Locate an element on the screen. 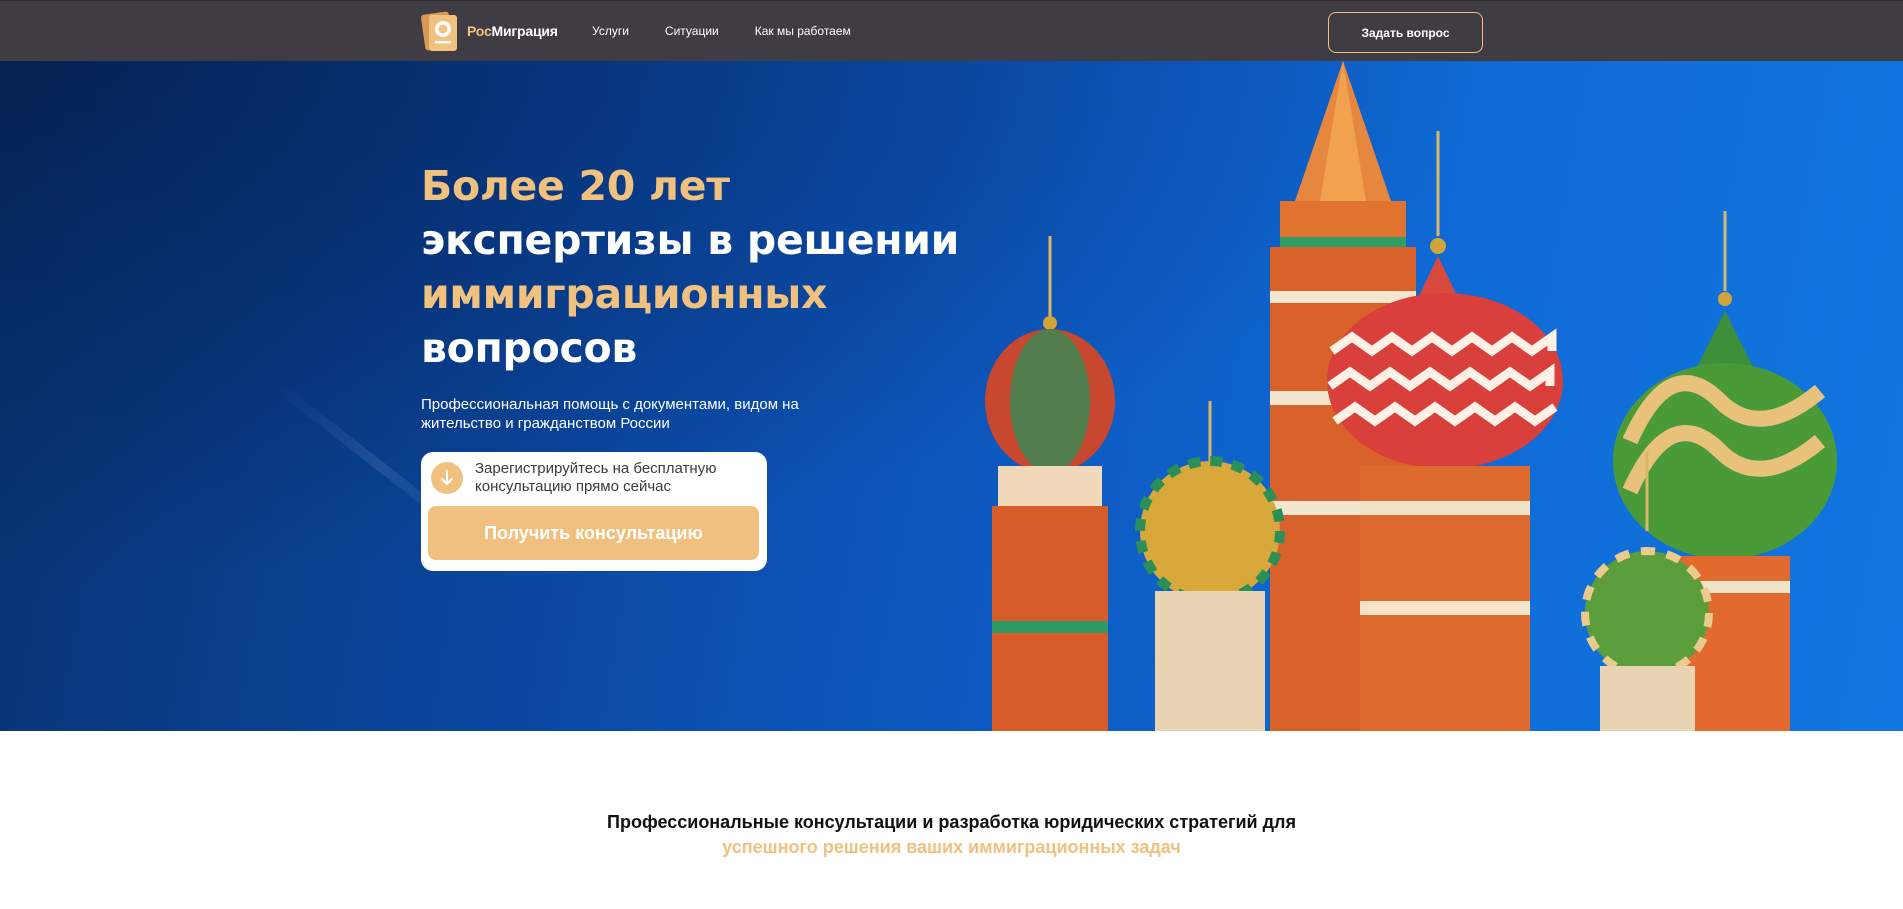  brand-logo: РосМиграция is located at coordinates (489, 31).